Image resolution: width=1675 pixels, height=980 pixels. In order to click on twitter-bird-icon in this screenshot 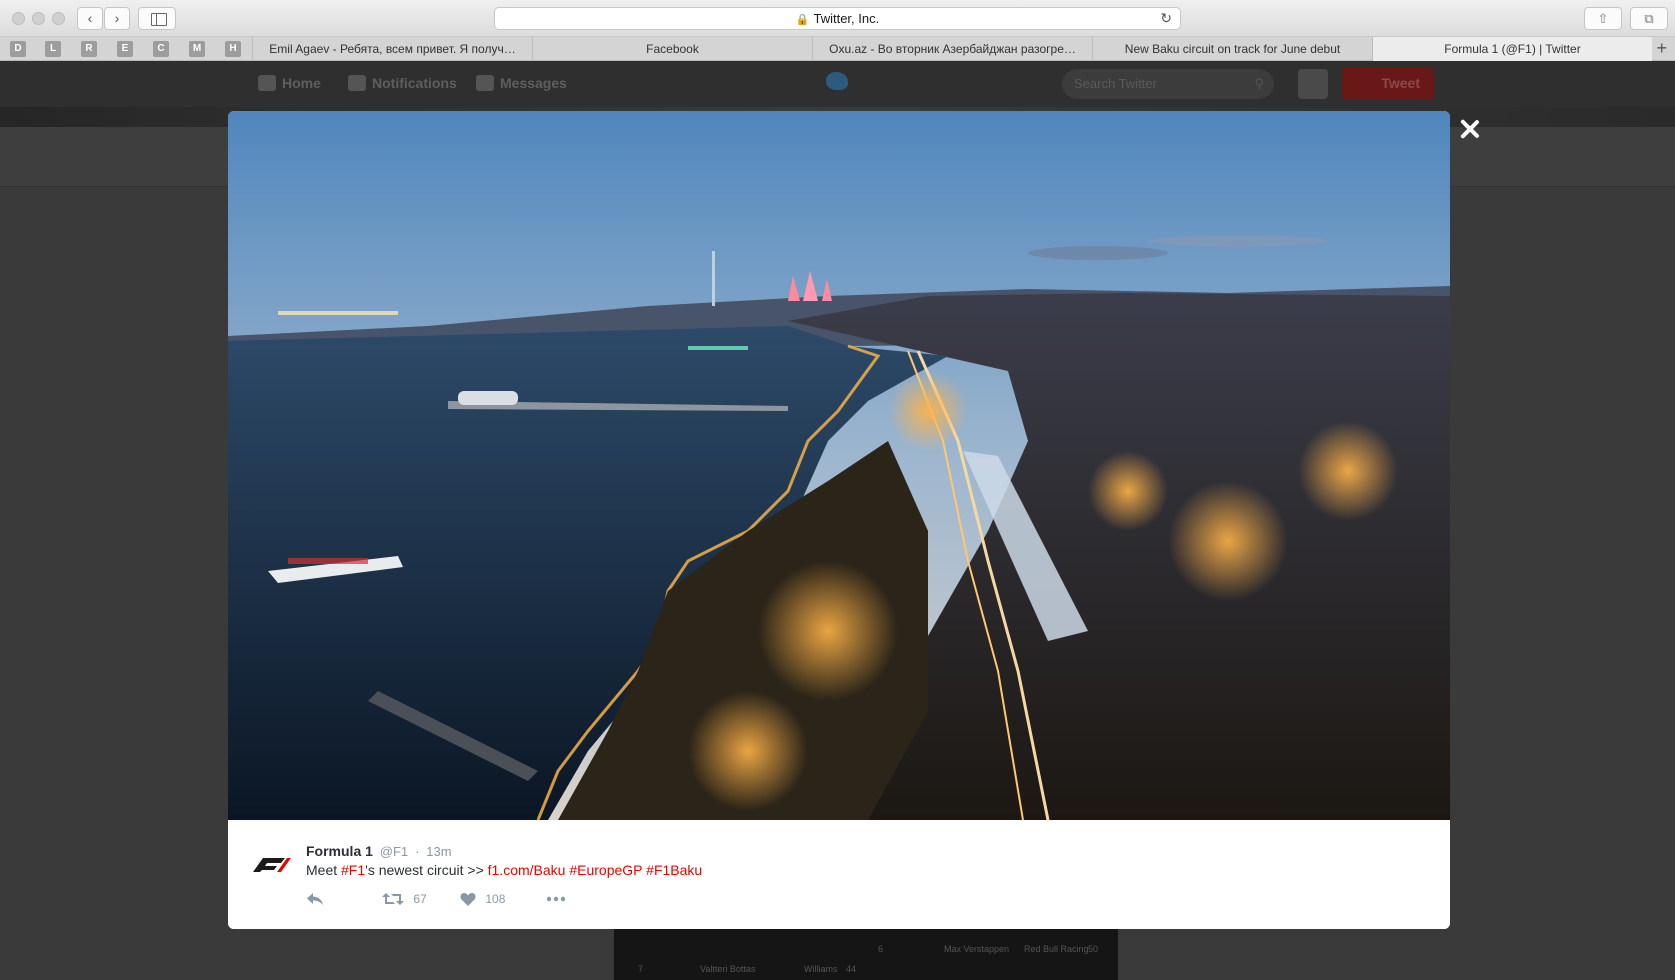, I will do `click(837, 81)`.